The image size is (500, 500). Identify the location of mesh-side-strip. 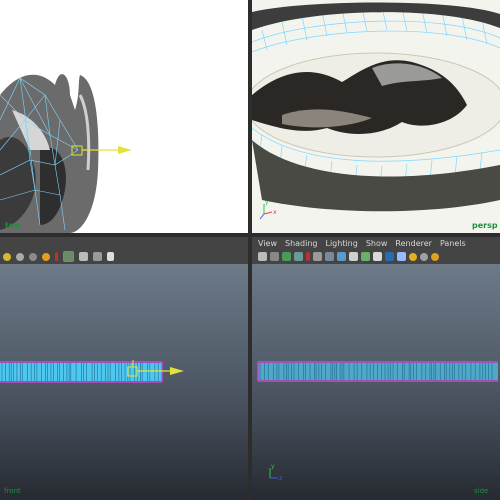
(377, 371).